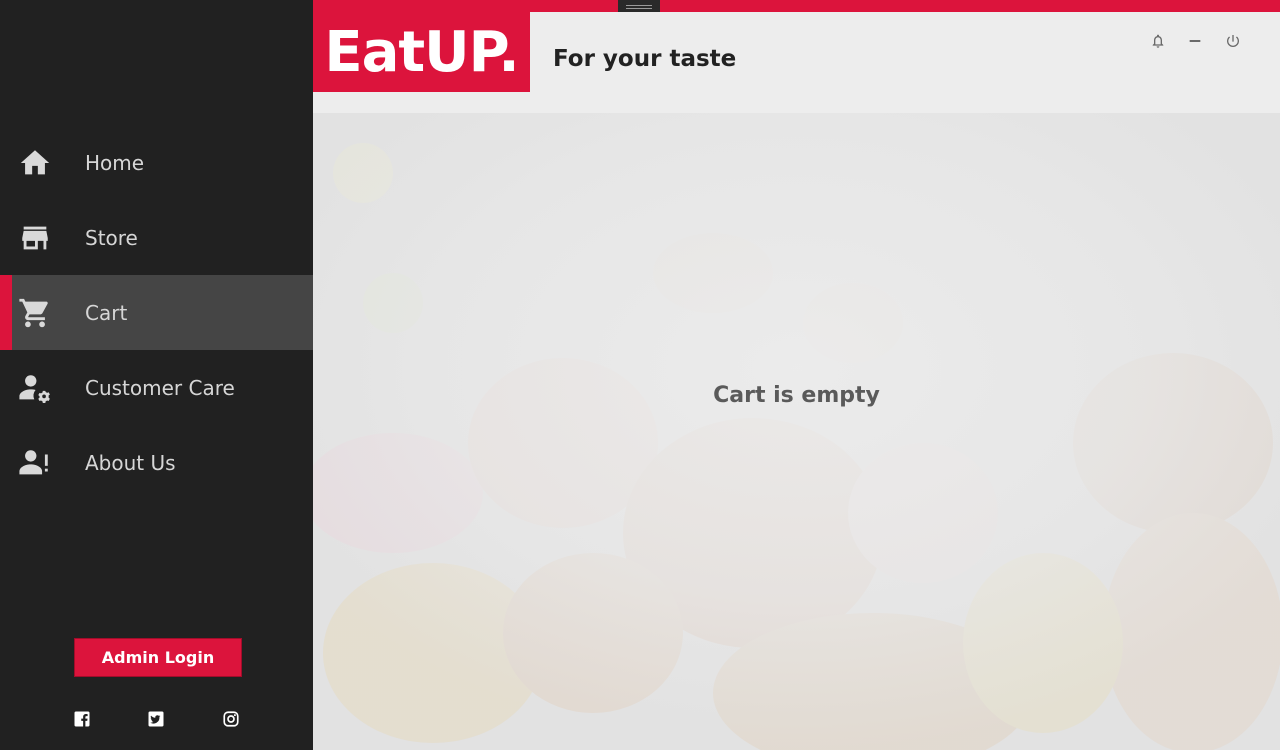  Describe the element at coordinates (82, 719) in the screenshot. I see `facebook-icon` at that location.